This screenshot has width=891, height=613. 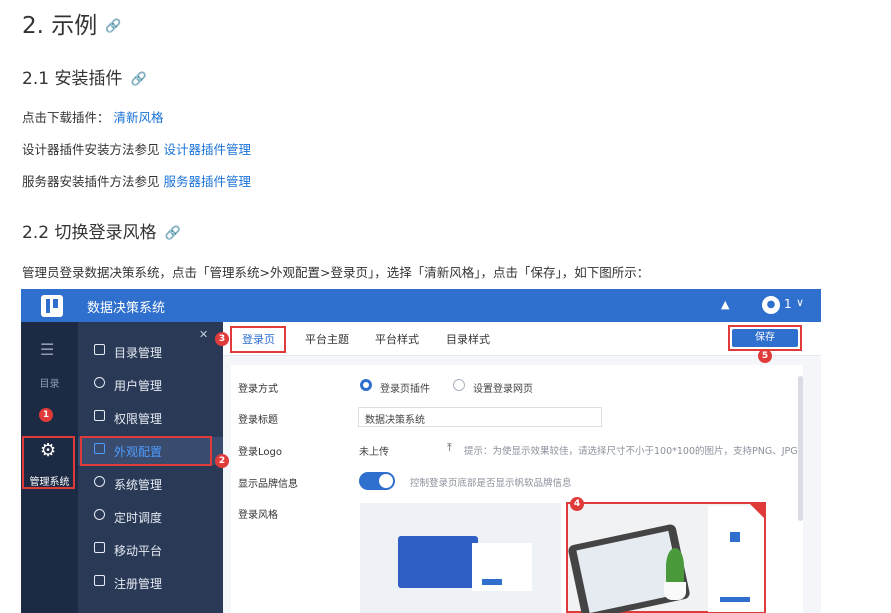 I want to click on install-heading-text: 2.1 安装插件, so click(x=72, y=79).